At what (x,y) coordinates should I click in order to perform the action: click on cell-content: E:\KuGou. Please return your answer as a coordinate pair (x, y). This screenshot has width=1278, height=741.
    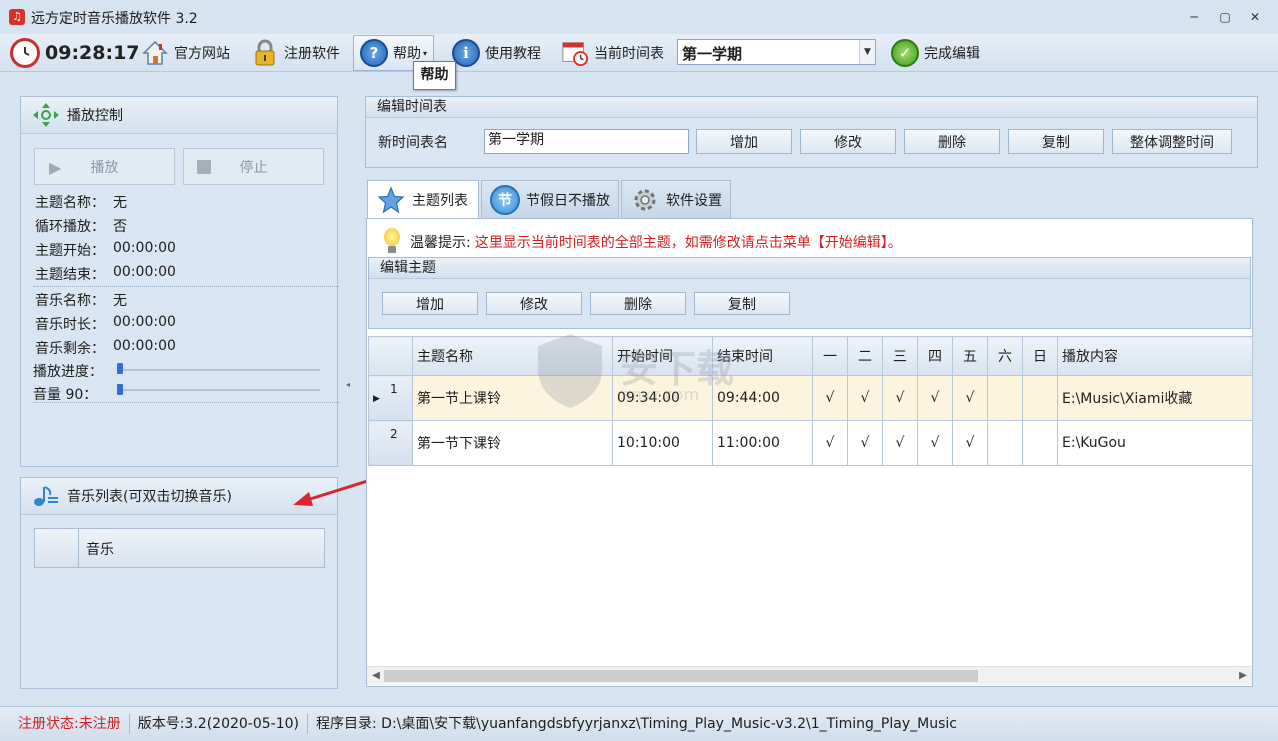
    Looking at the image, I should click on (1155, 443).